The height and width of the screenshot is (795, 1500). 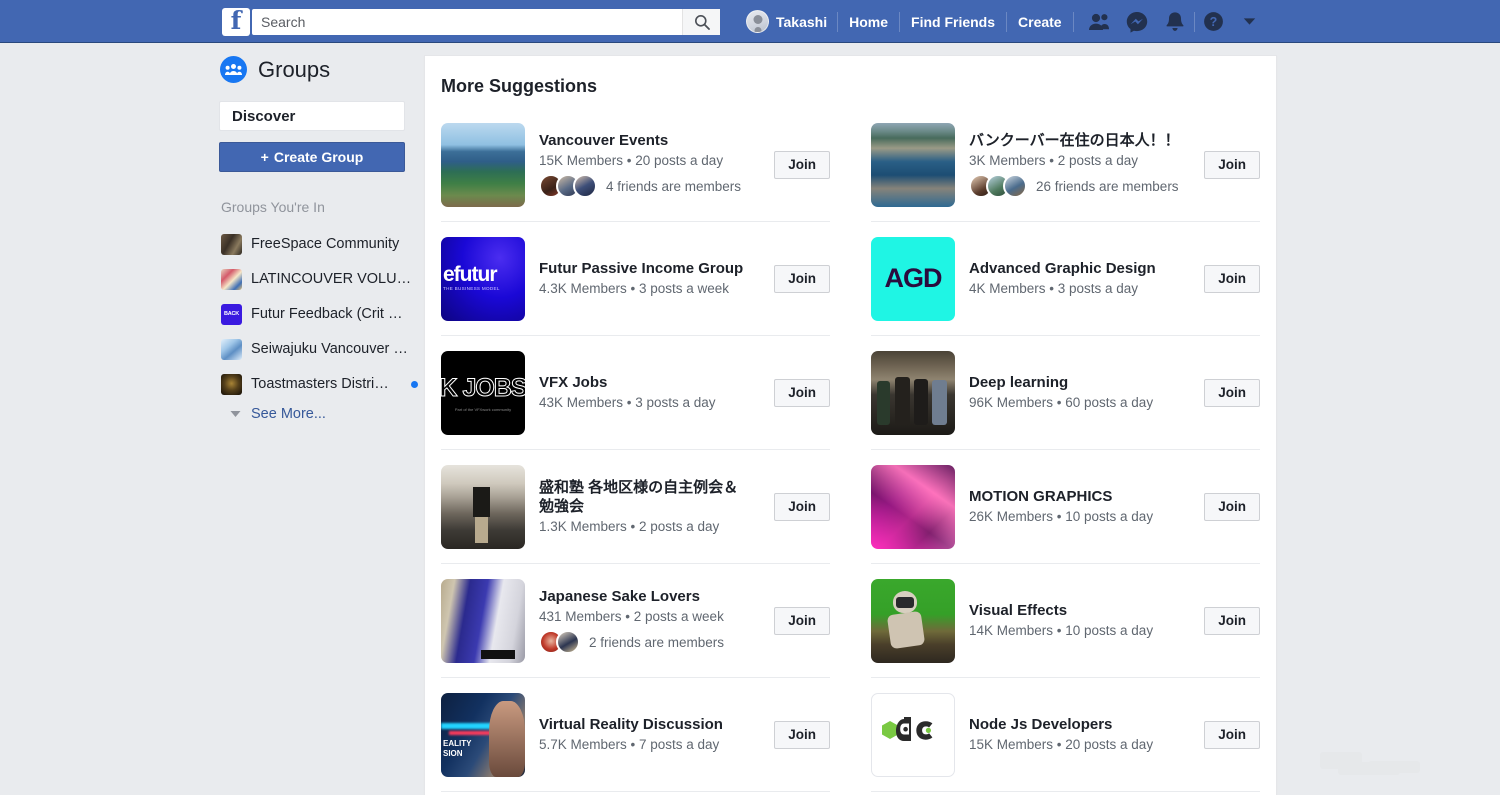 What do you see at coordinates (321, 244) in the screenshot?
I see `sidebar-group-freespace-community: FreeSpace Community` at bounding box center [321, 244].